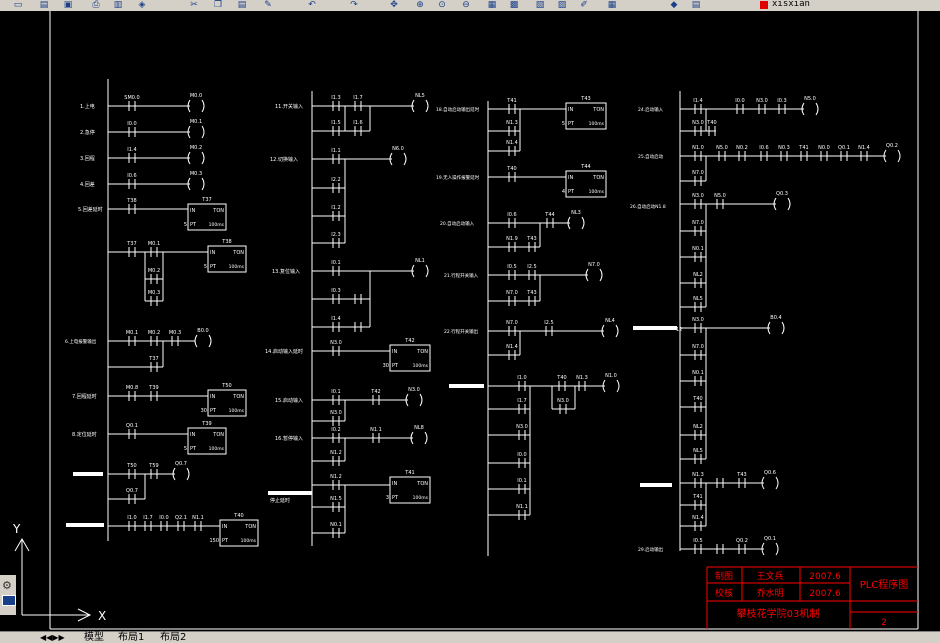 Image resolution: width=940 pixels, height=643 pixels. What do you see at coordinates (722, 148) in the screenshot?
I see `contact-label: N5.0` at bounding box center [722, 148].